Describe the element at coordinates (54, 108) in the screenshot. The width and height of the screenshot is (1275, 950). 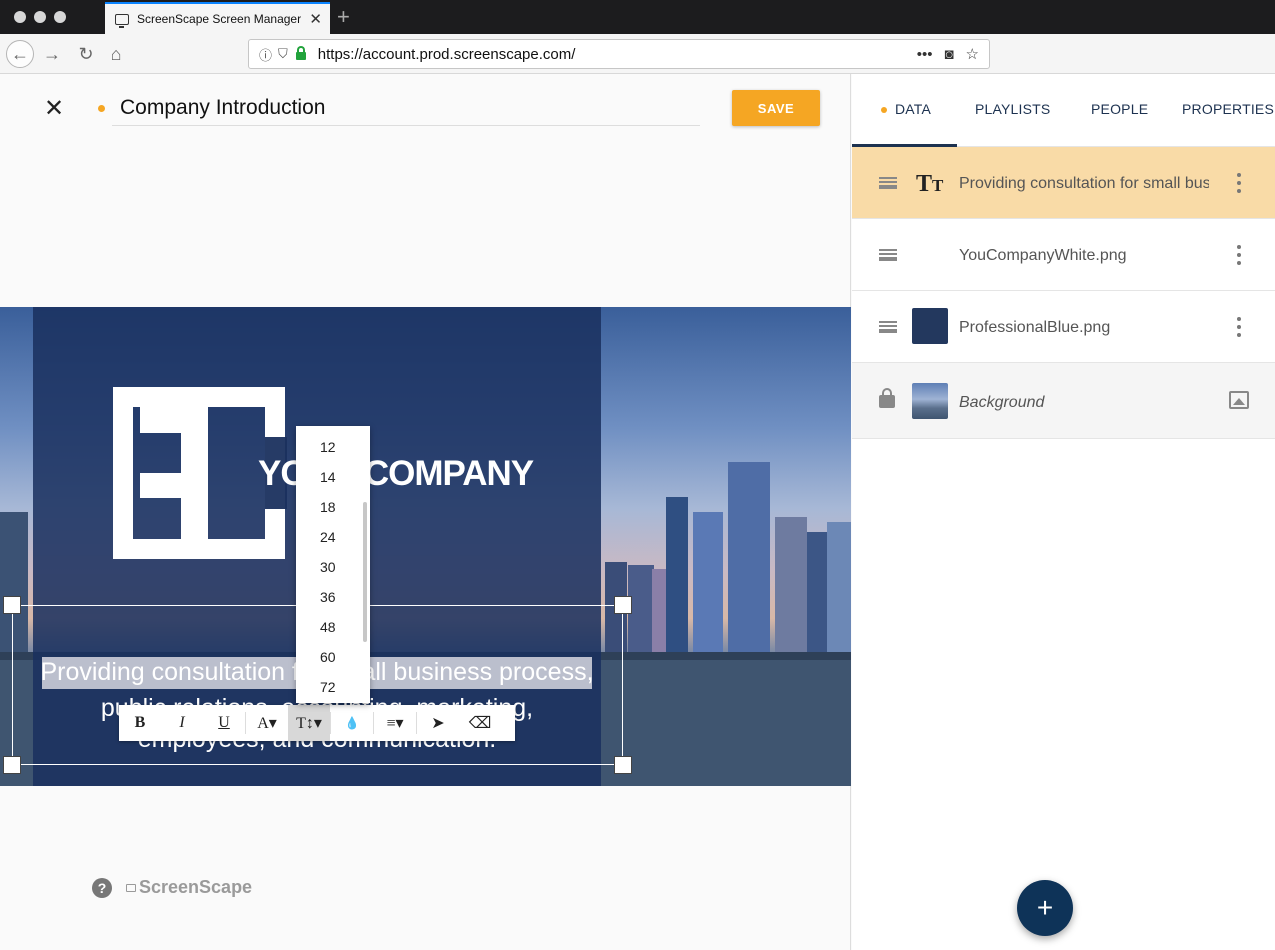
I see `close-editor-button: ✕` at that location.